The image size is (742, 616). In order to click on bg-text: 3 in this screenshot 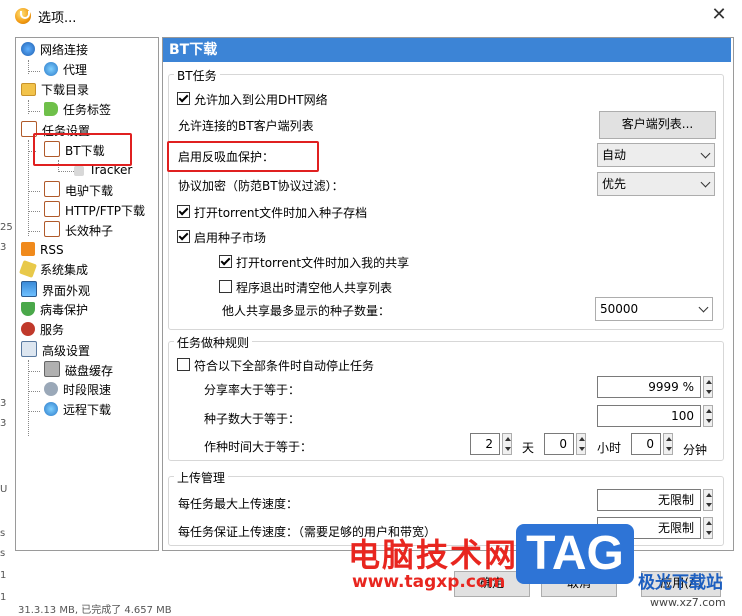, I will do `click(3, 403)`.